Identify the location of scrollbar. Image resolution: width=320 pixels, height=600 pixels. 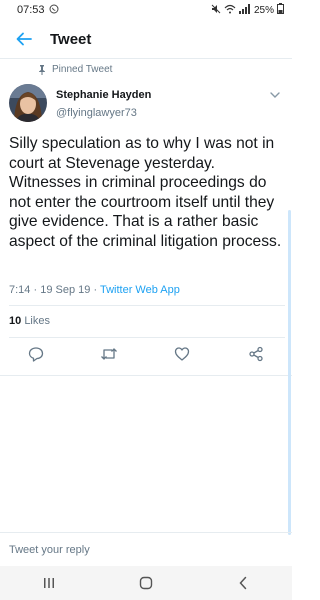
(289, 372).